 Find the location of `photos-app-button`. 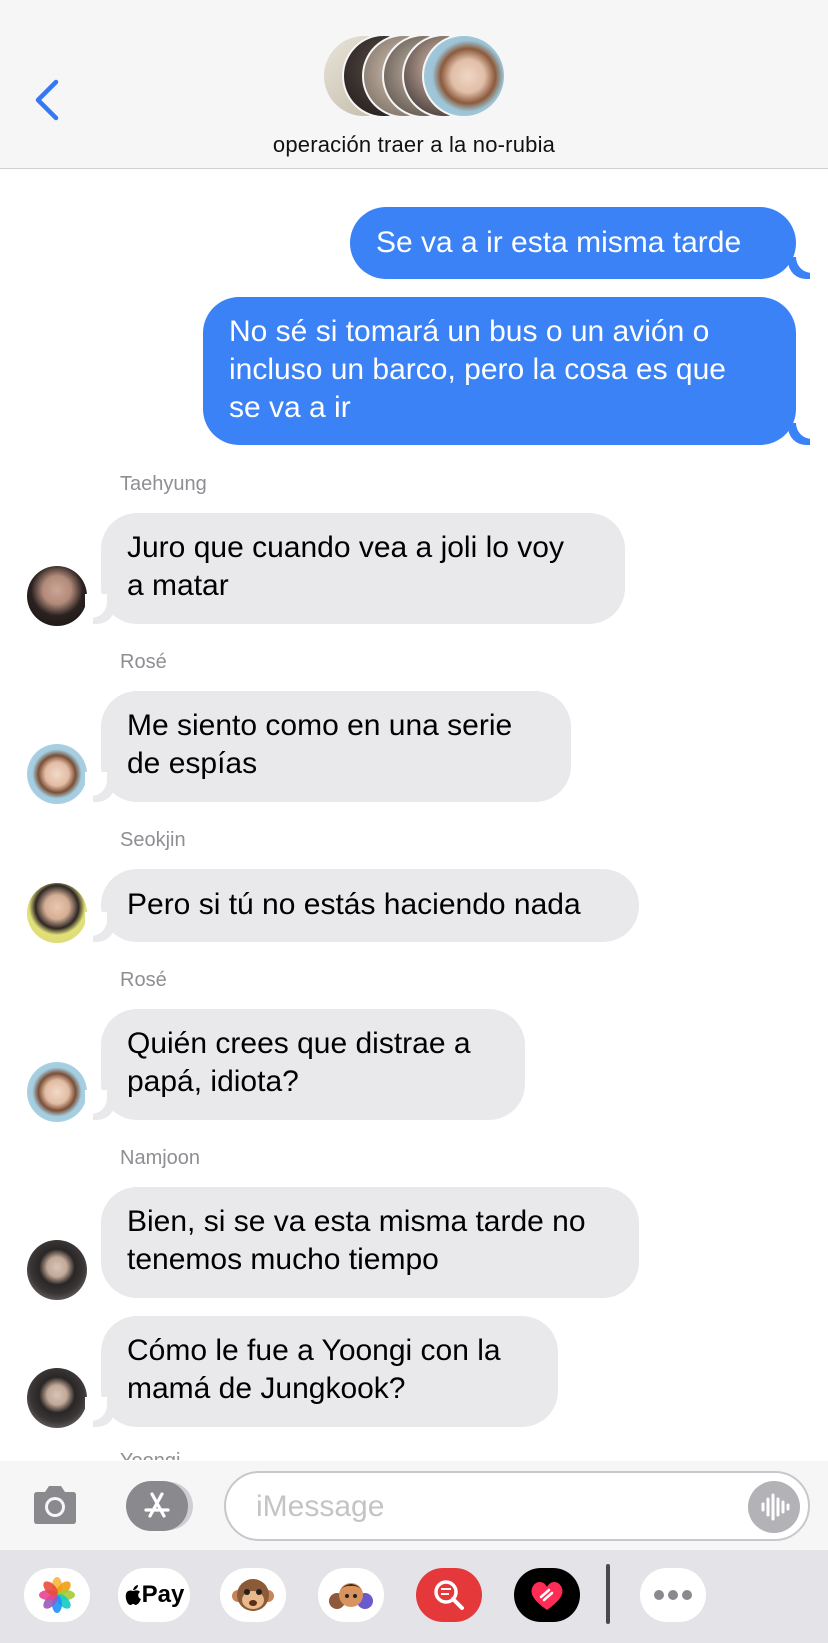

photos-app-button is located at coordinates (57, 1595).